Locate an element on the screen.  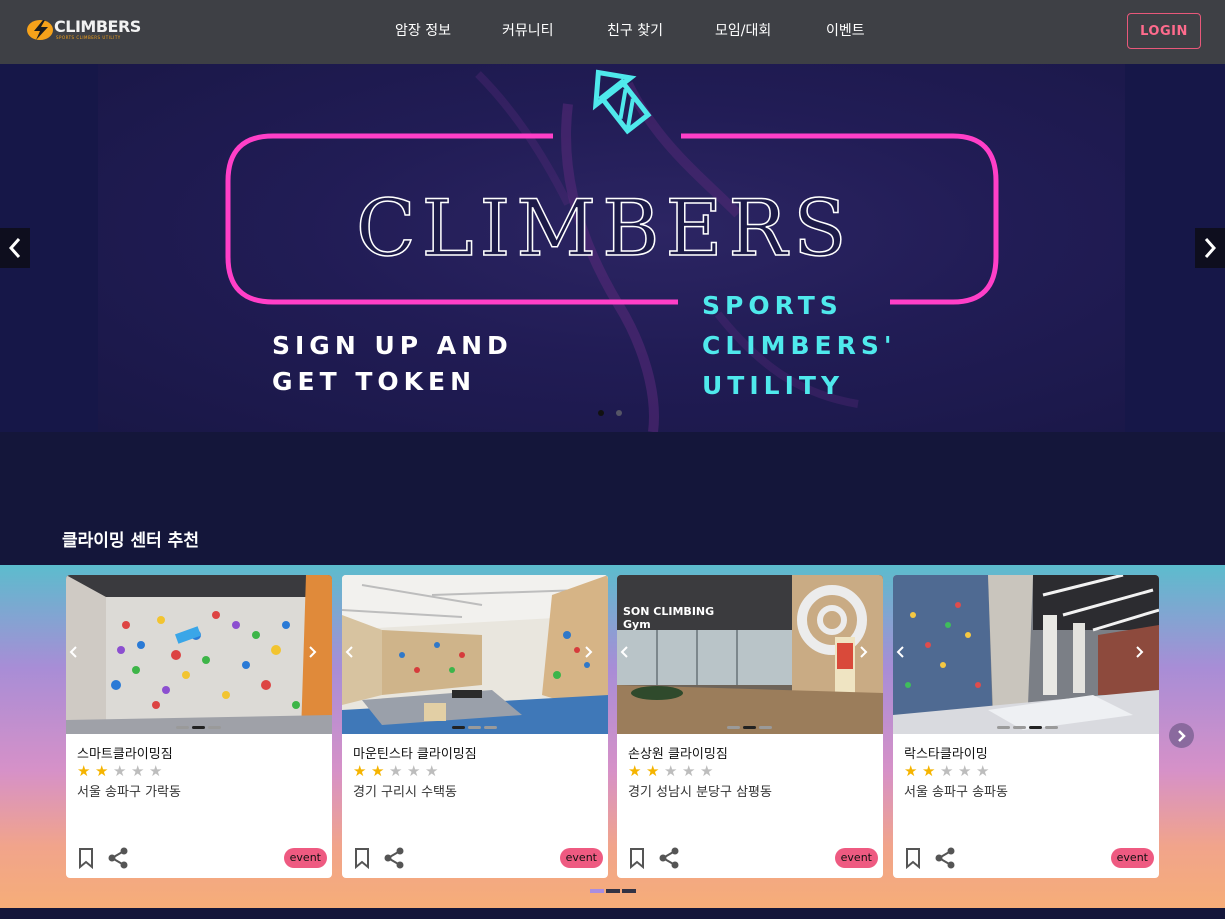
hero-pagination is located at coordinates (613, 414).